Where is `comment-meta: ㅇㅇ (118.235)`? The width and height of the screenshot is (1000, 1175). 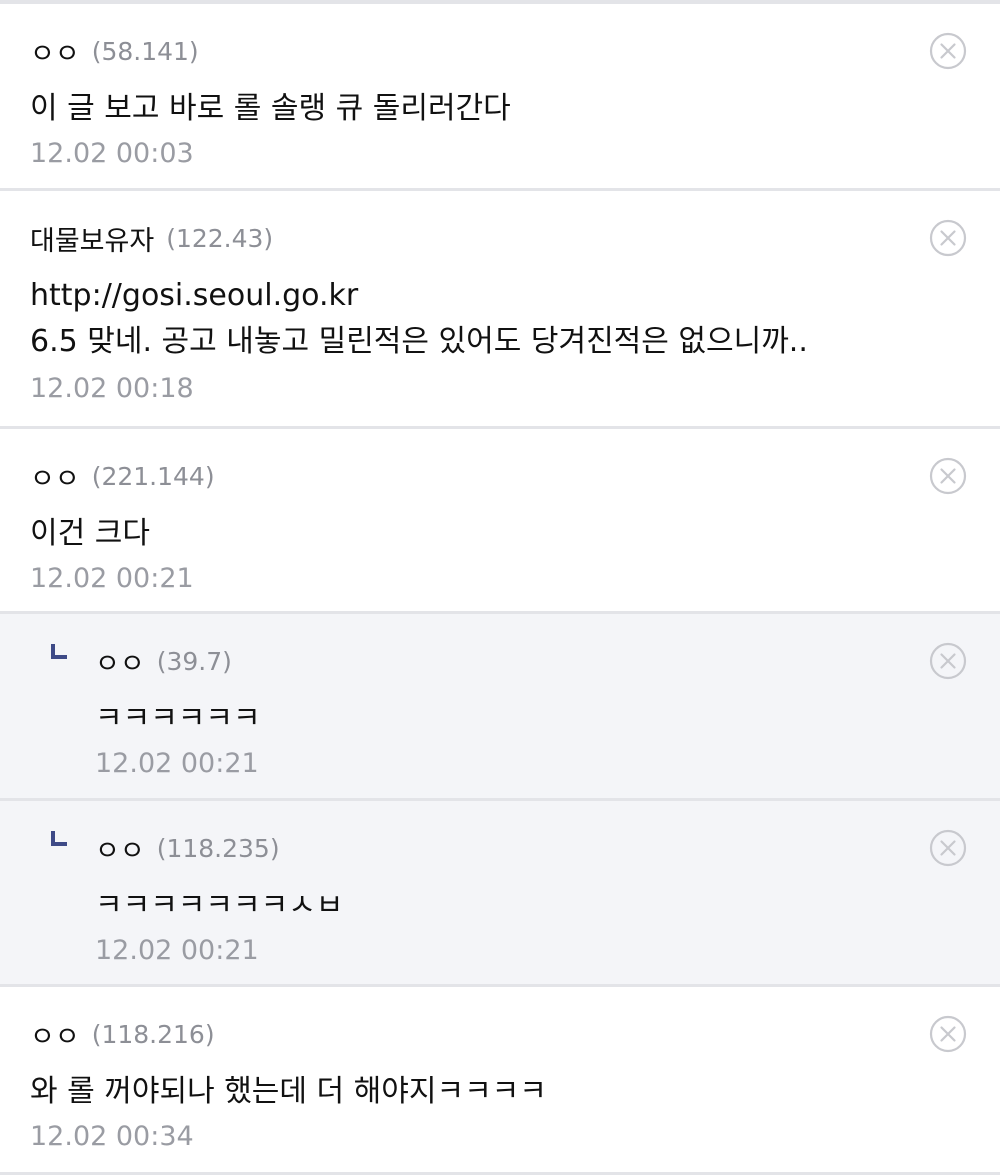
comment-meta: ㅇㅇ (118.235) is located at coordinates (187, 848).